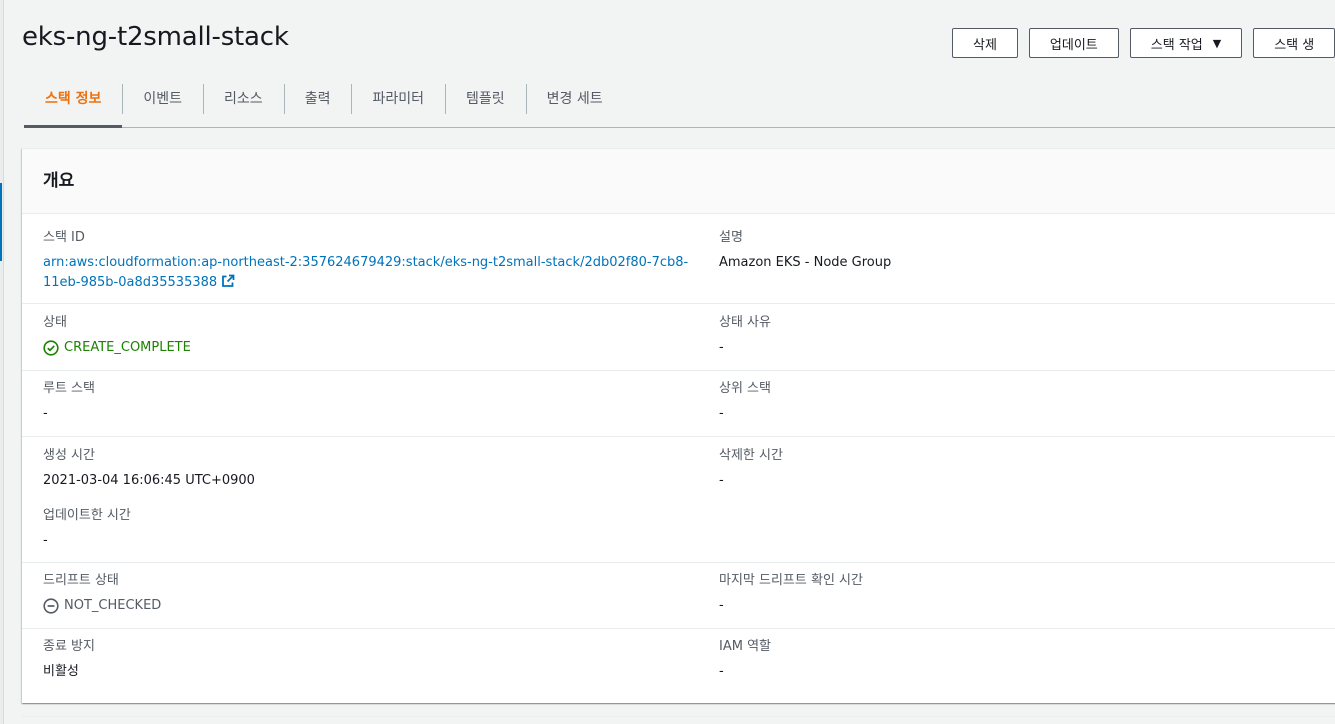  I want to click on status-reason-field: 상태 사유 -, so click(745, 335).